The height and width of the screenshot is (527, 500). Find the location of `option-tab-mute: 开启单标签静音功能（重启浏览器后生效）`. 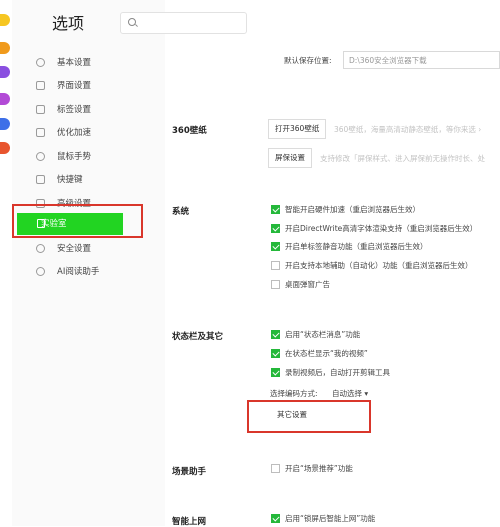

option-tab-mute: 开启单标签静音功能（重启浏览器后生效） is located at coordinates (349, 247).